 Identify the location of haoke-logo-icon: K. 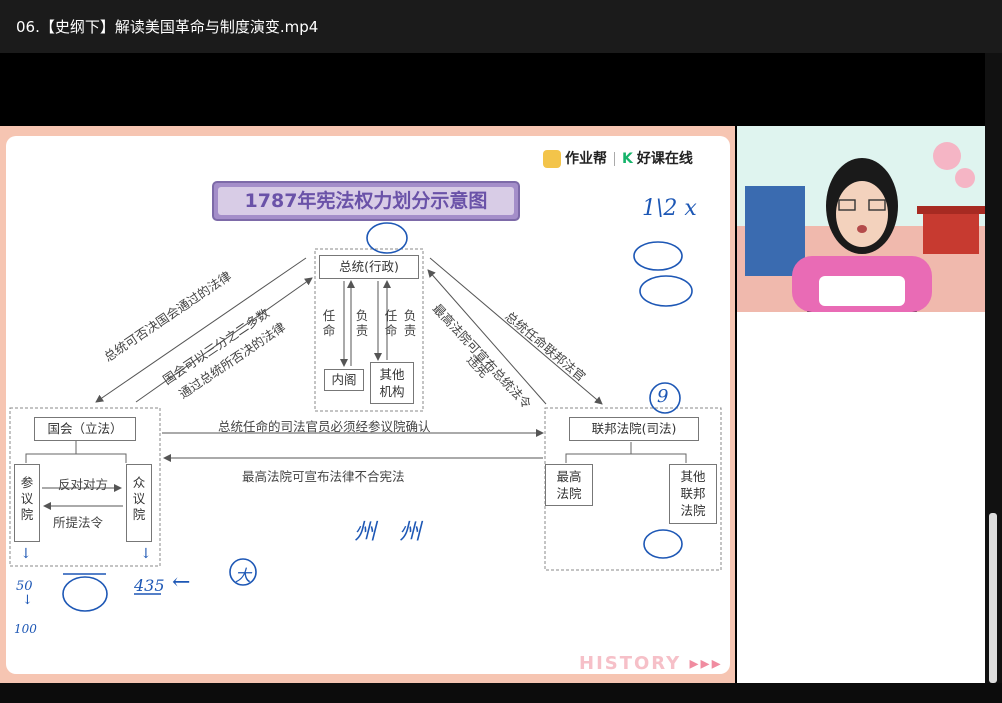
(627, 159).